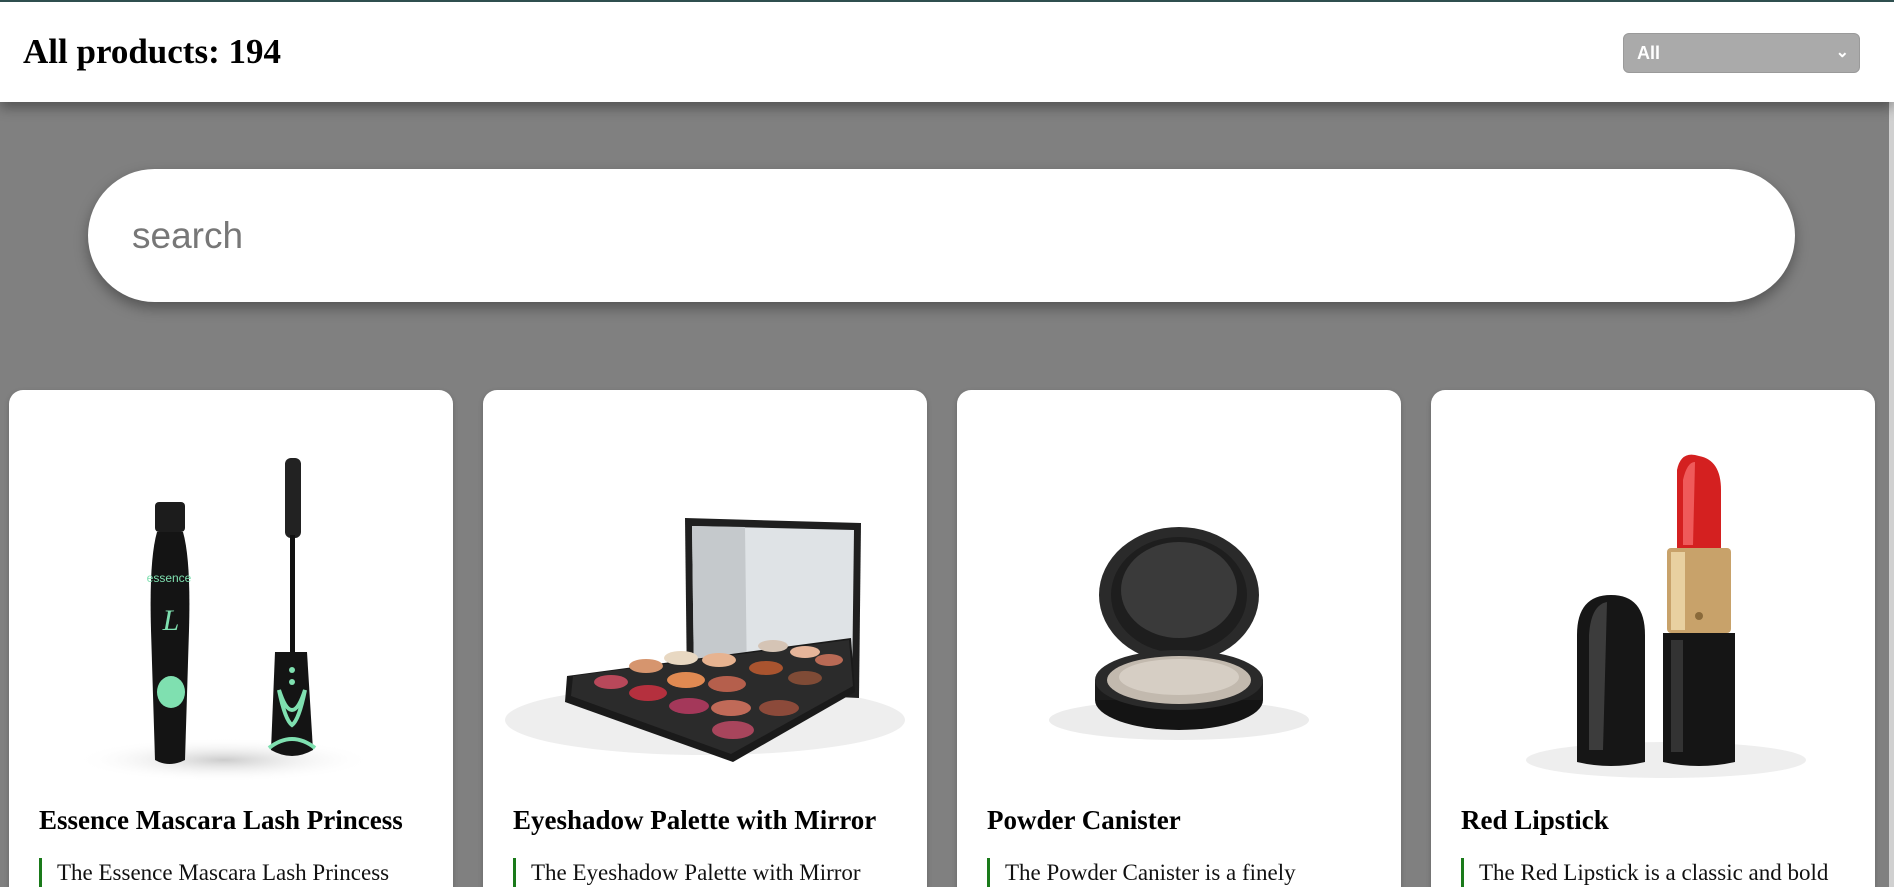  Describe the element at coordinates (1661, 872) in the screenshot. I see `product-description: The Red Lipstick is a classic and bold` at that location.